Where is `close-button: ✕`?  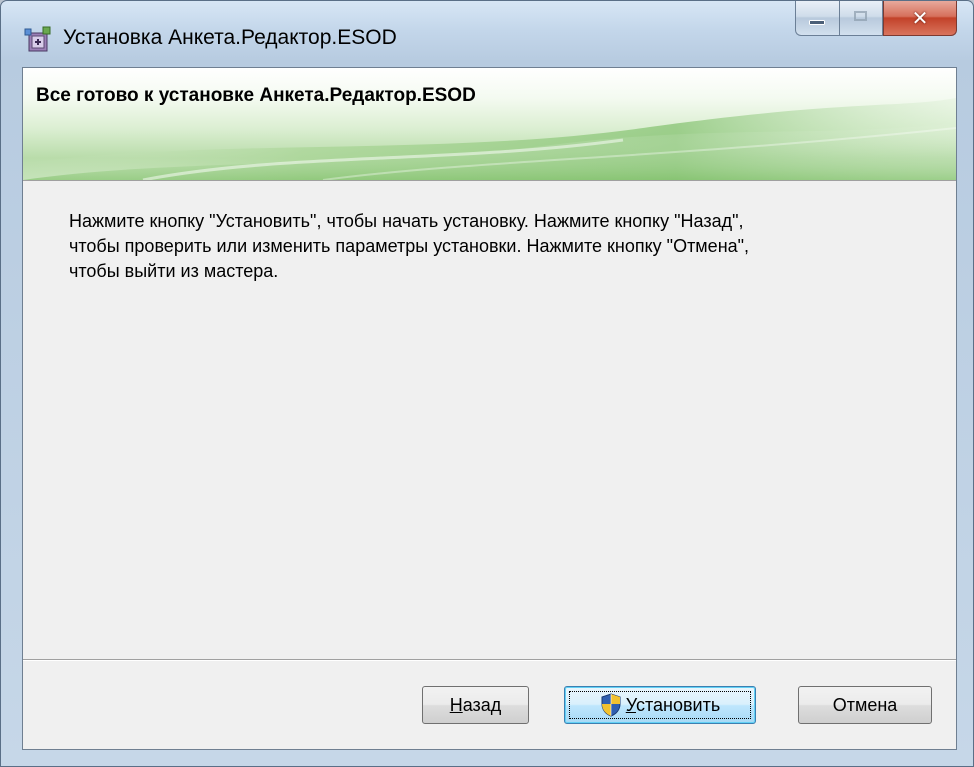 close-button: ✕ is located at coordinates (920, 18).